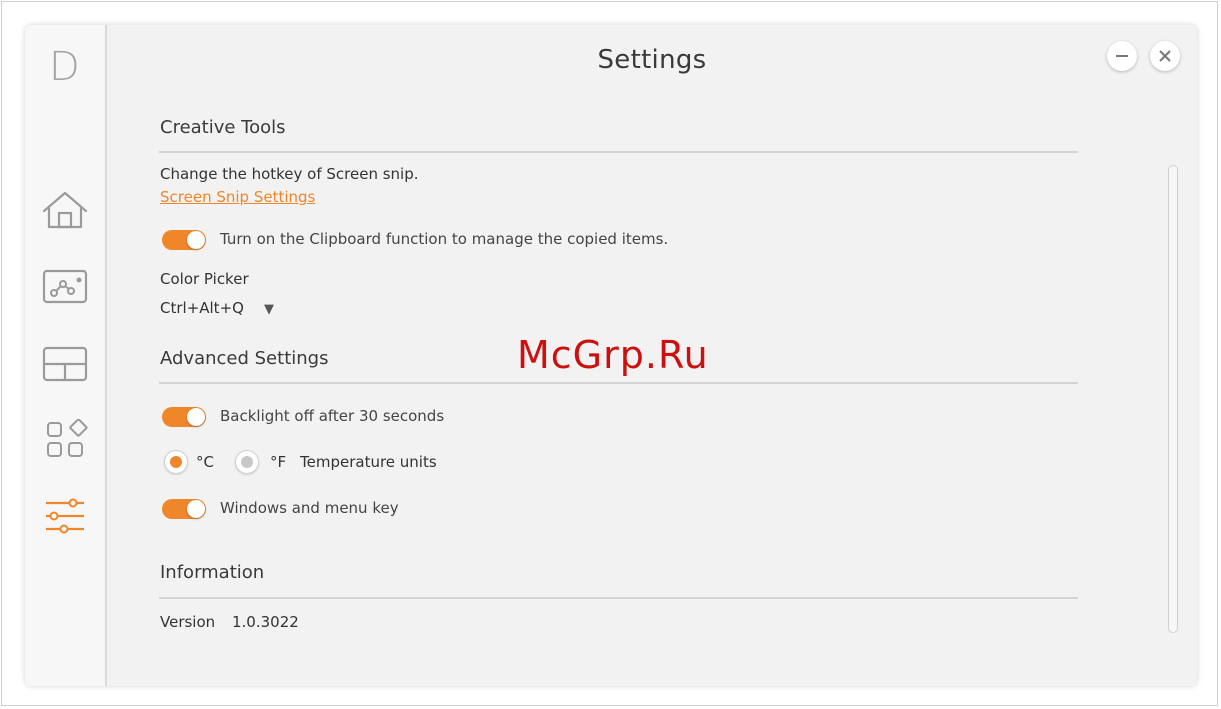 The image size is (1221, 709). I want to click on clipboard-toggle, so click(184, 240).